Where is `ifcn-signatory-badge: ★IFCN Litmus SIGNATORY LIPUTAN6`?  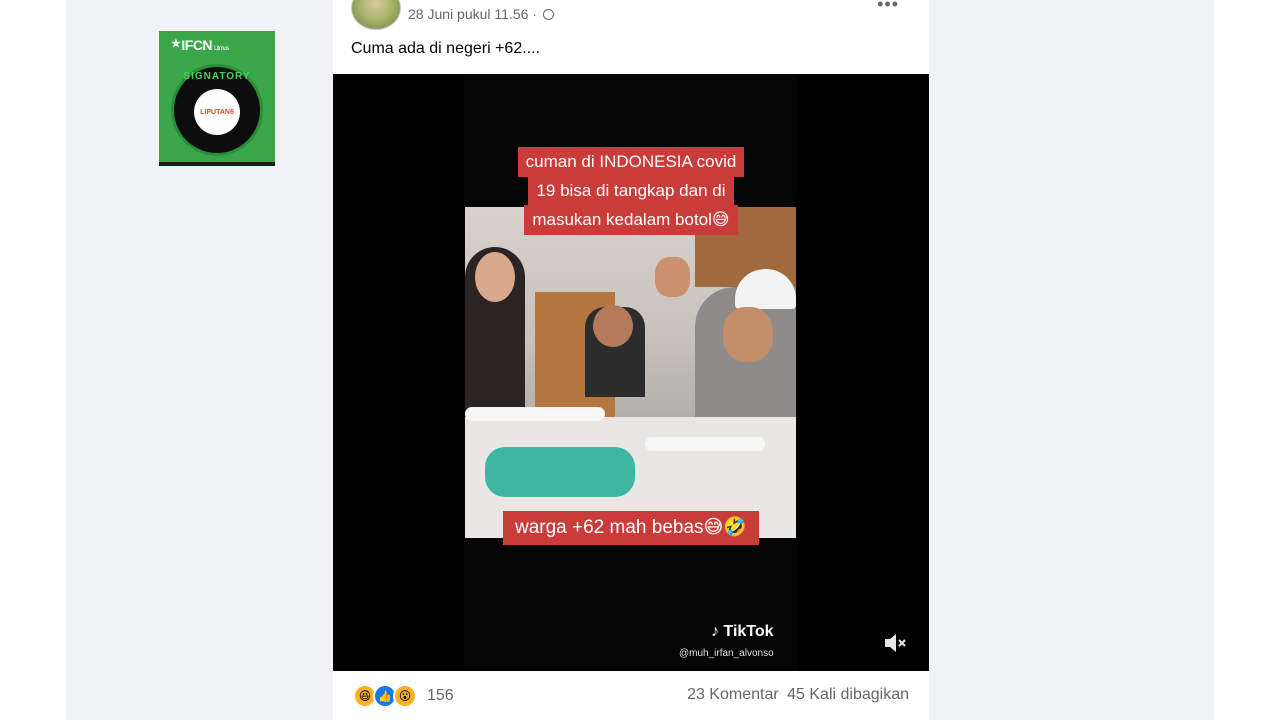 ifcn-signatory-badge: ★IFCN Litmus SIGNATORY LIPUTAN6 is located at coordinates (217, 98).